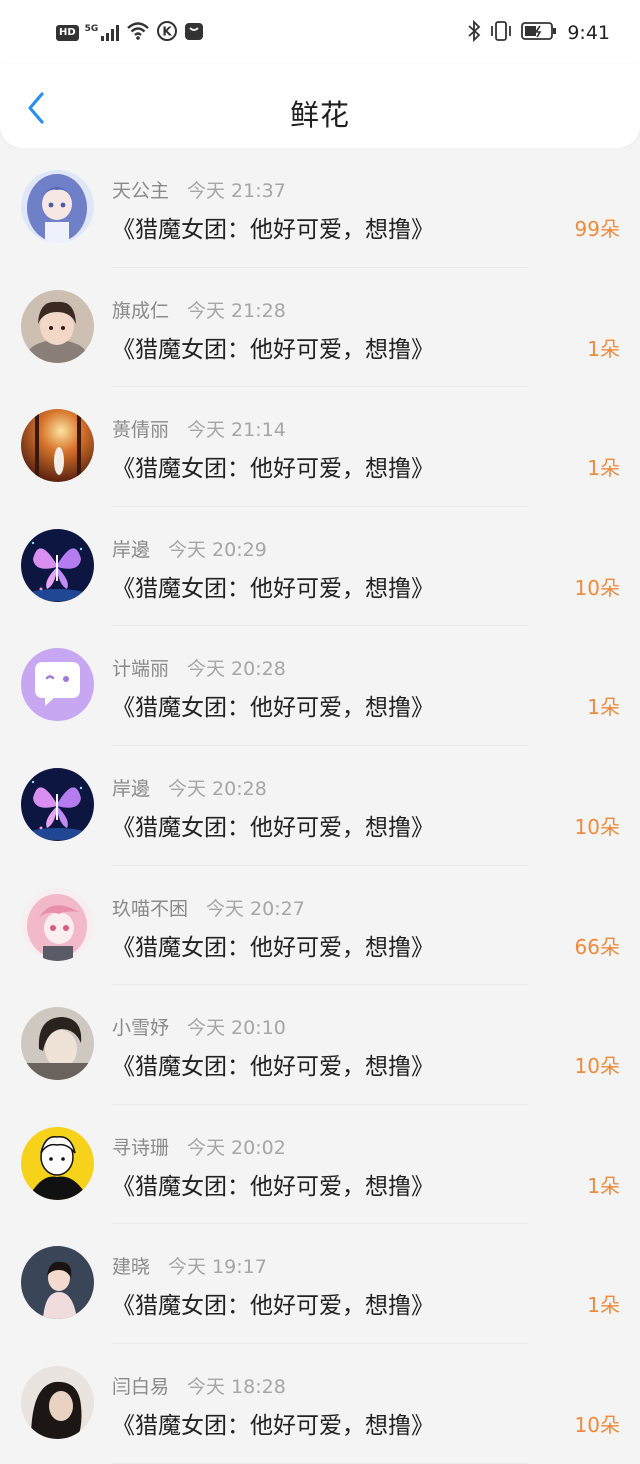 Image resolution: width=640 pixels, height=1464 pixels. Describe the element at coordinates (217, 1267) in the screenshot. I see `sent-time: 今天 19:17` at that location.